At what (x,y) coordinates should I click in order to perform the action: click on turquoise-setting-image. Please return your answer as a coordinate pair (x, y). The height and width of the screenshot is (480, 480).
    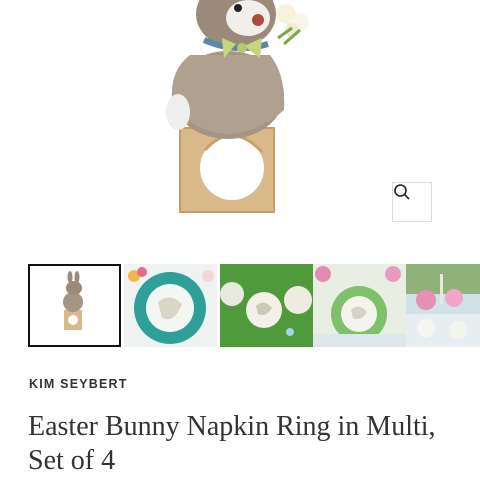
    Looking at the image, I should click on (170, 305).